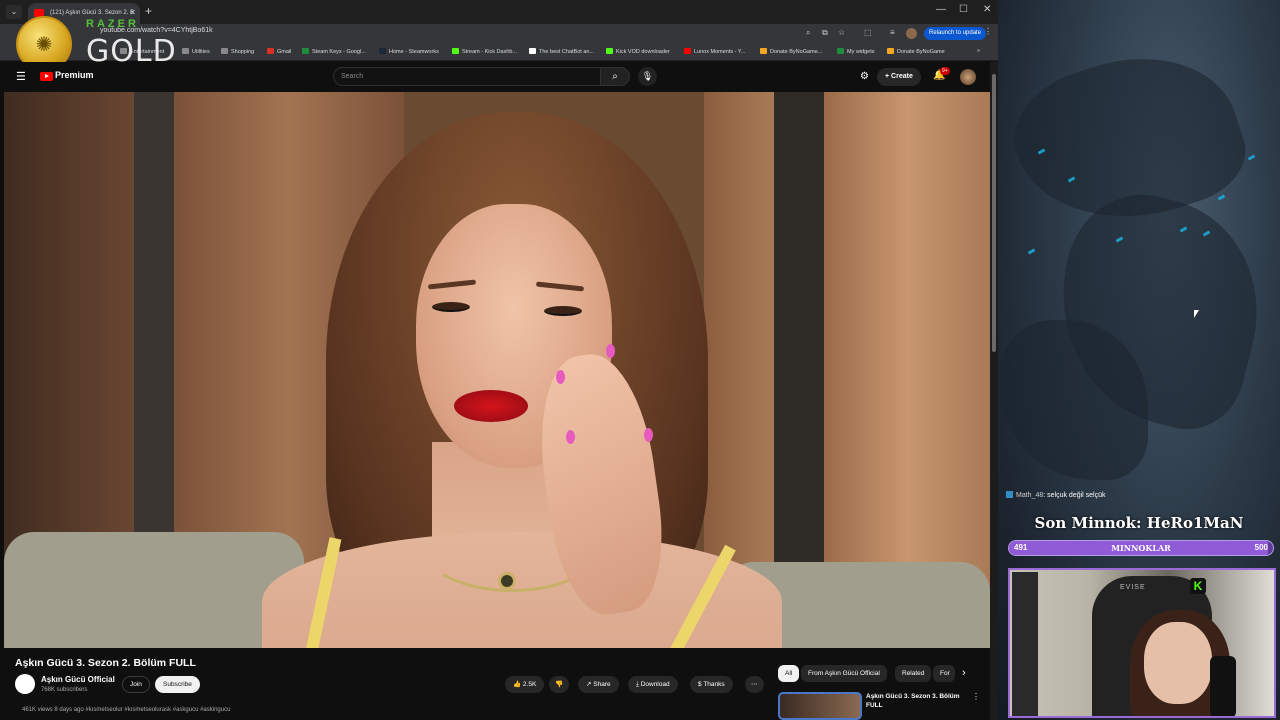  What do you see at coordinates (892, 32) in the screenshot?
I see `tab-media-icon: ≡` at bounding box center [892, 32].